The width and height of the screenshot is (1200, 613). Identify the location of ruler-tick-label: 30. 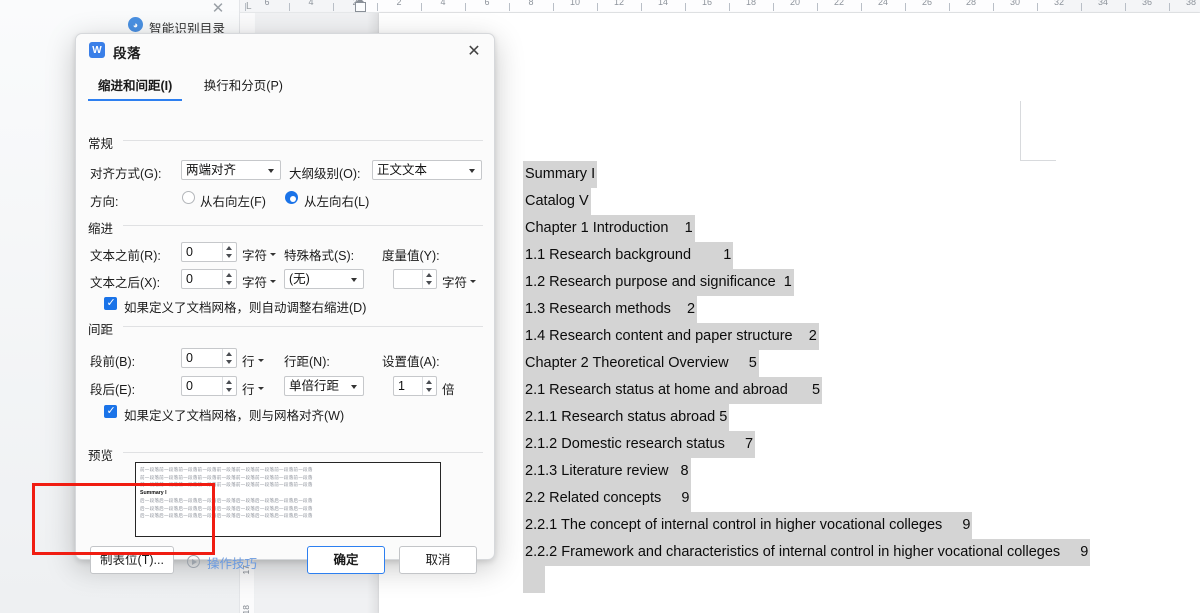
(1015, 3).